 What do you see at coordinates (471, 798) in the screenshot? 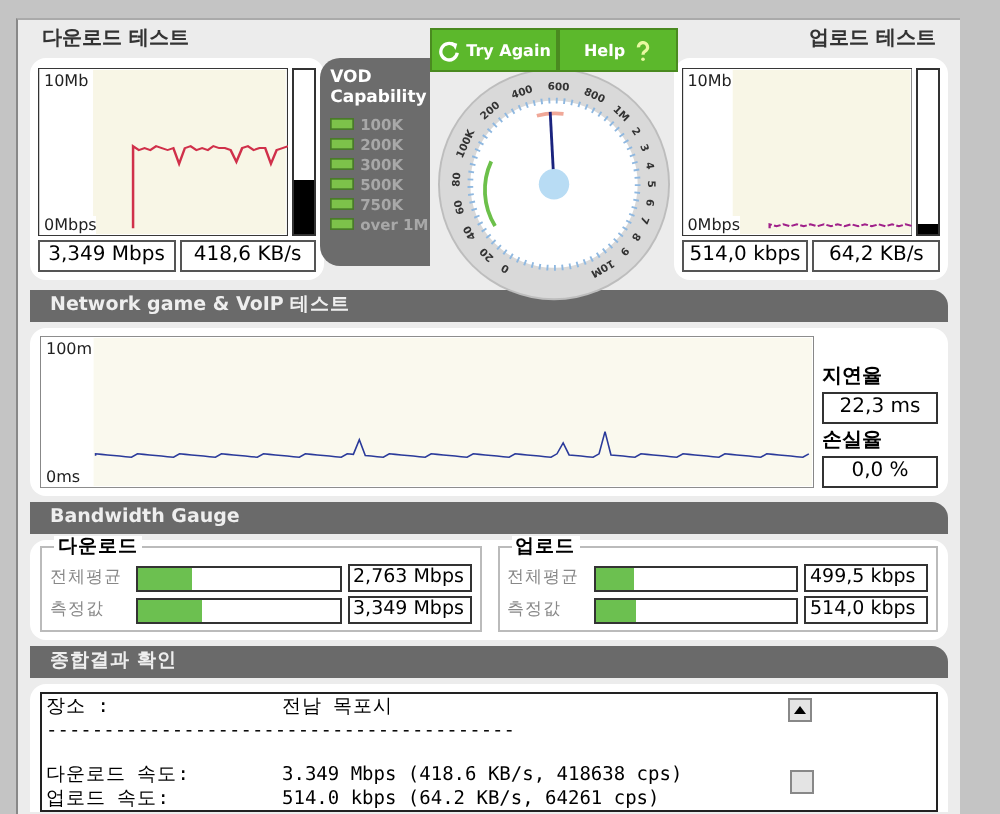
I see `result-value: 514.0 kbps (64.2 KB/s, 64261 cps)` at bounding box center [471, 798].